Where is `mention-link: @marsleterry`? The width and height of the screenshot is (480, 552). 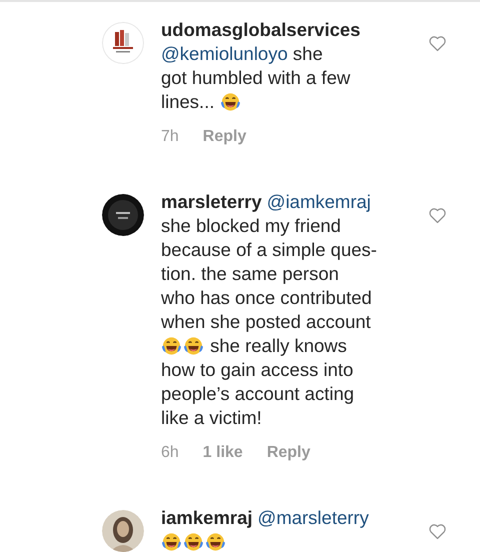
mention-link: @marsleterry is located at coordinates (313, 518).